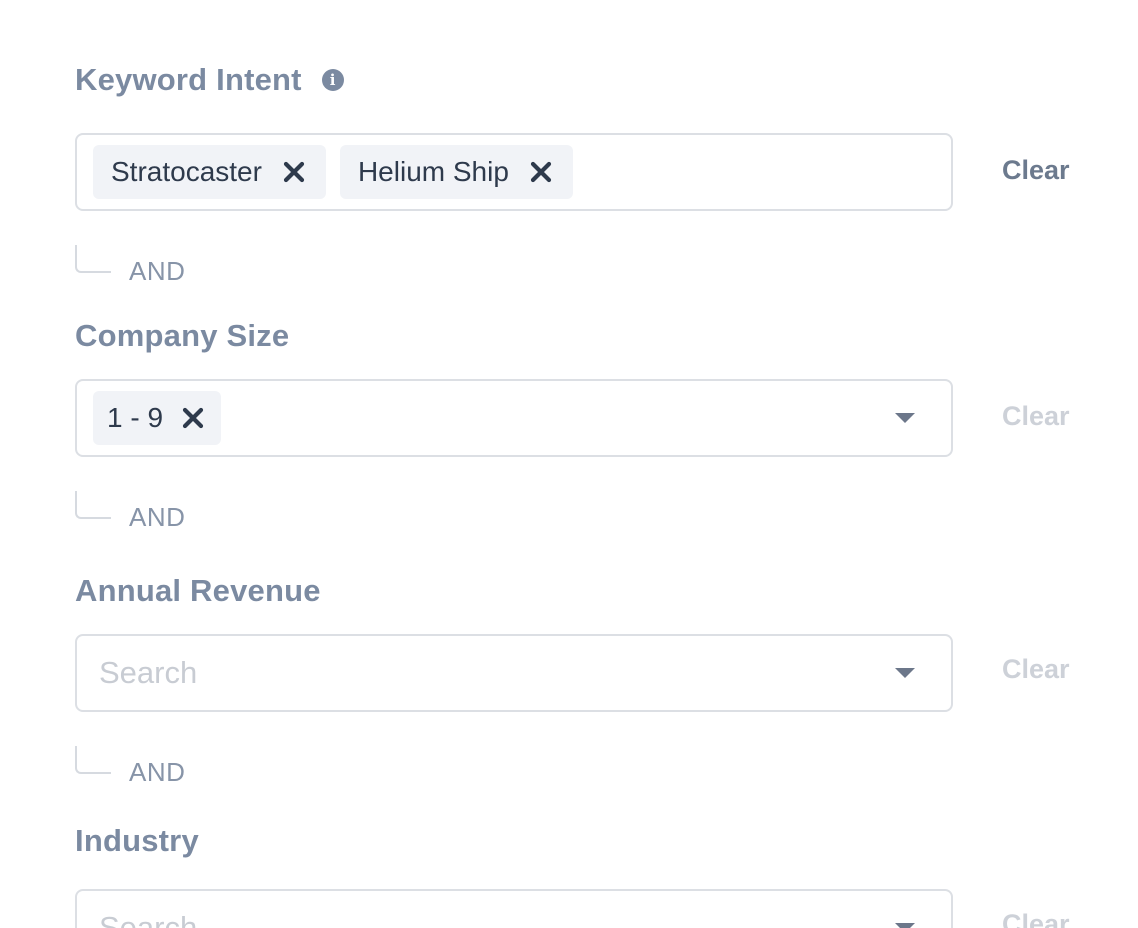  I want to click on chip: Helium Ship, so click(456, 172).